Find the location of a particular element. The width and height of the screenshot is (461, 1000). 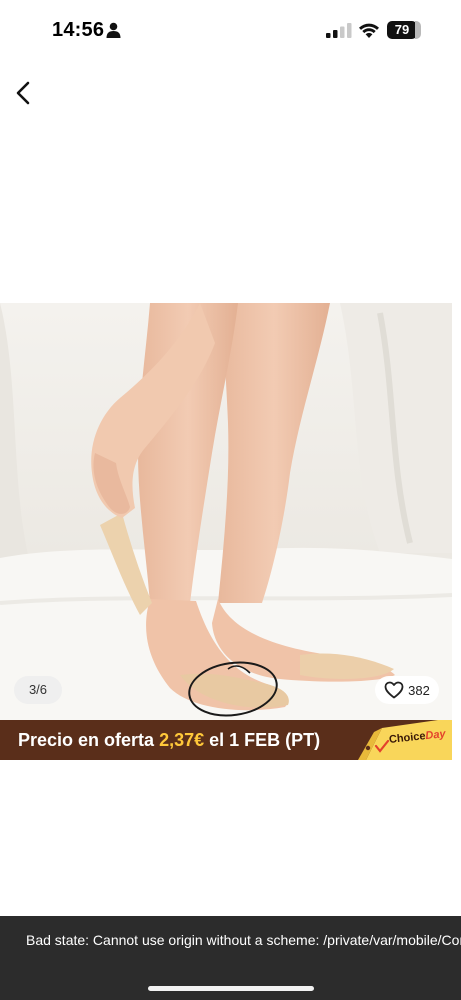

likes-count: 382 is located at coordinates (419, 690).